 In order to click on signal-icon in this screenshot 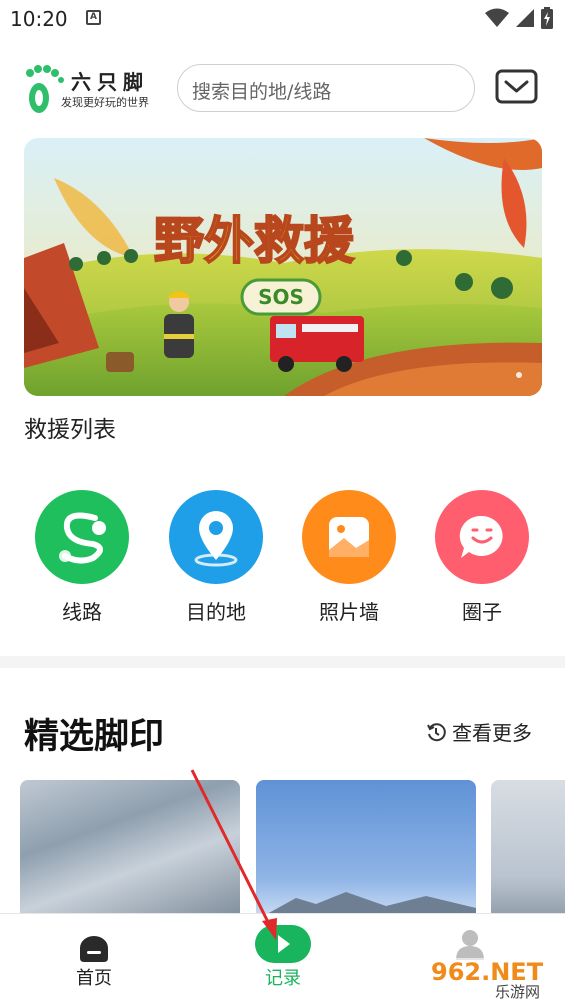, I will do `click(525, 18)`.